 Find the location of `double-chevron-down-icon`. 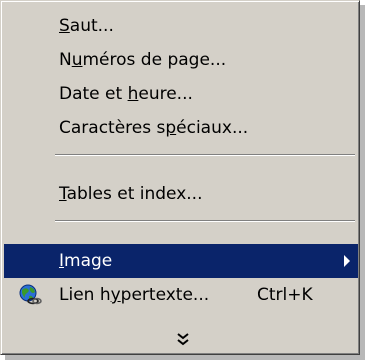

double-chevron-down-icon is located at coordinates (183, 339).